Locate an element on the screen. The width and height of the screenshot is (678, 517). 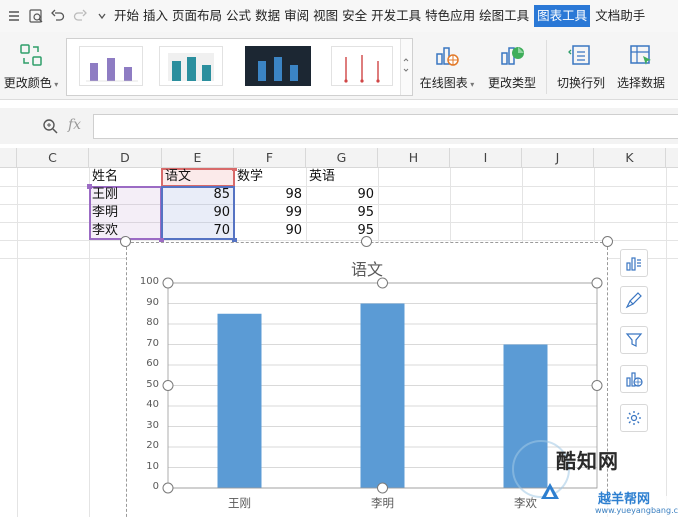
select-data-icon is located at coordinates (640, 55).